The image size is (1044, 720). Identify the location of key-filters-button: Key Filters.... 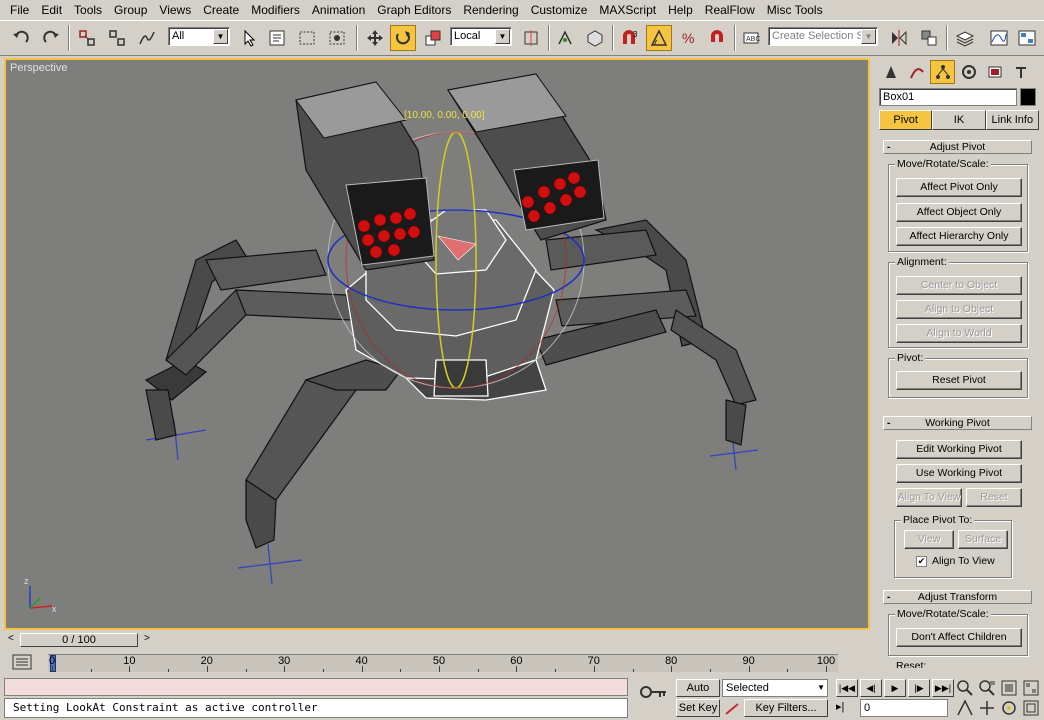
(786, 708).